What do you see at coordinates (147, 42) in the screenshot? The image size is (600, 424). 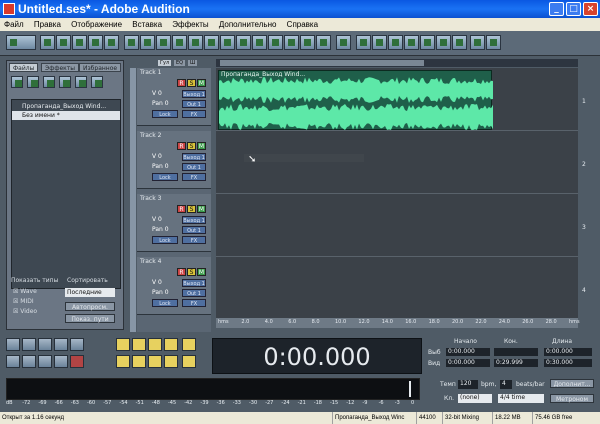 I see `mix-icon` at bounding box center [147, 42].